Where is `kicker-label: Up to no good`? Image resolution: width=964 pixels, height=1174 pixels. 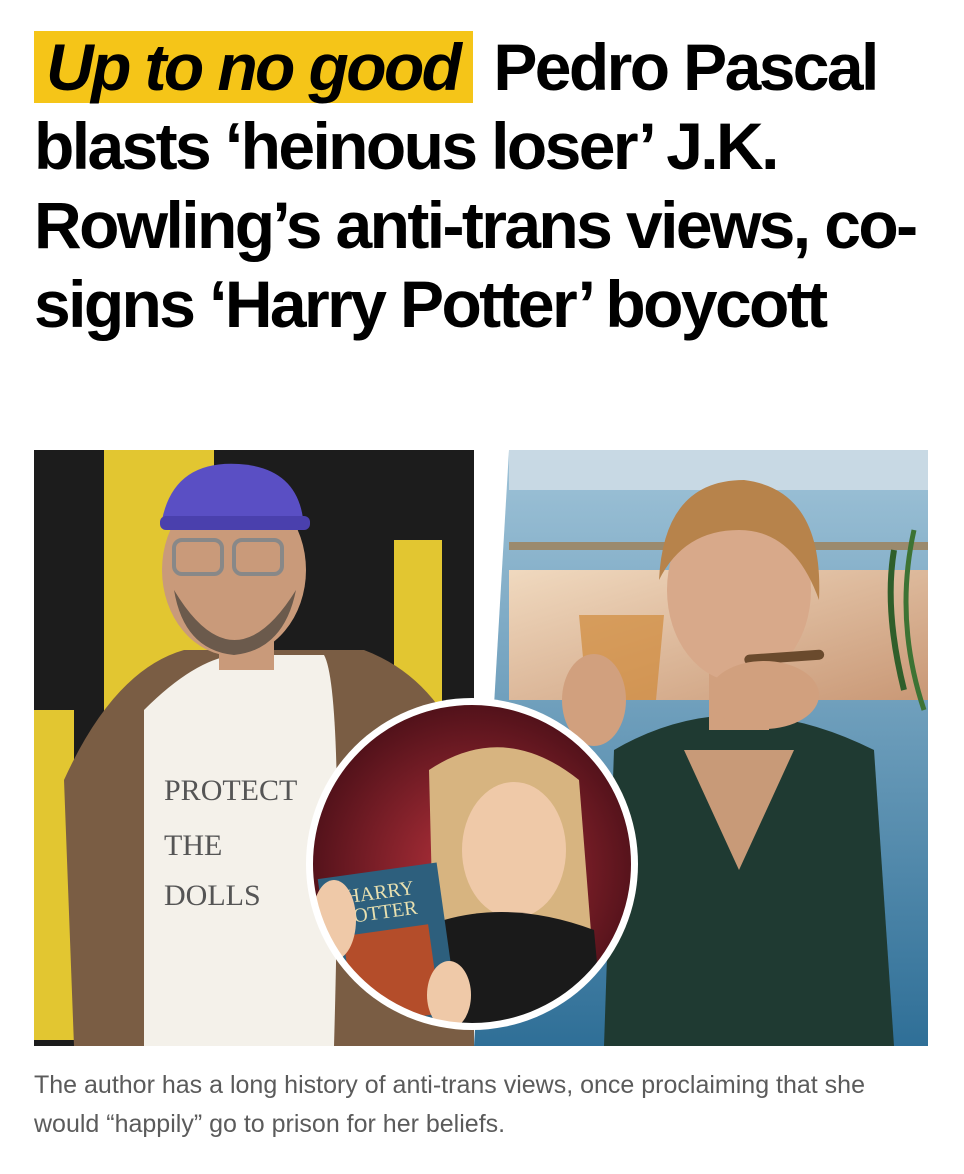 kicker-label: Up to no good is located at coordinates (254, 67).